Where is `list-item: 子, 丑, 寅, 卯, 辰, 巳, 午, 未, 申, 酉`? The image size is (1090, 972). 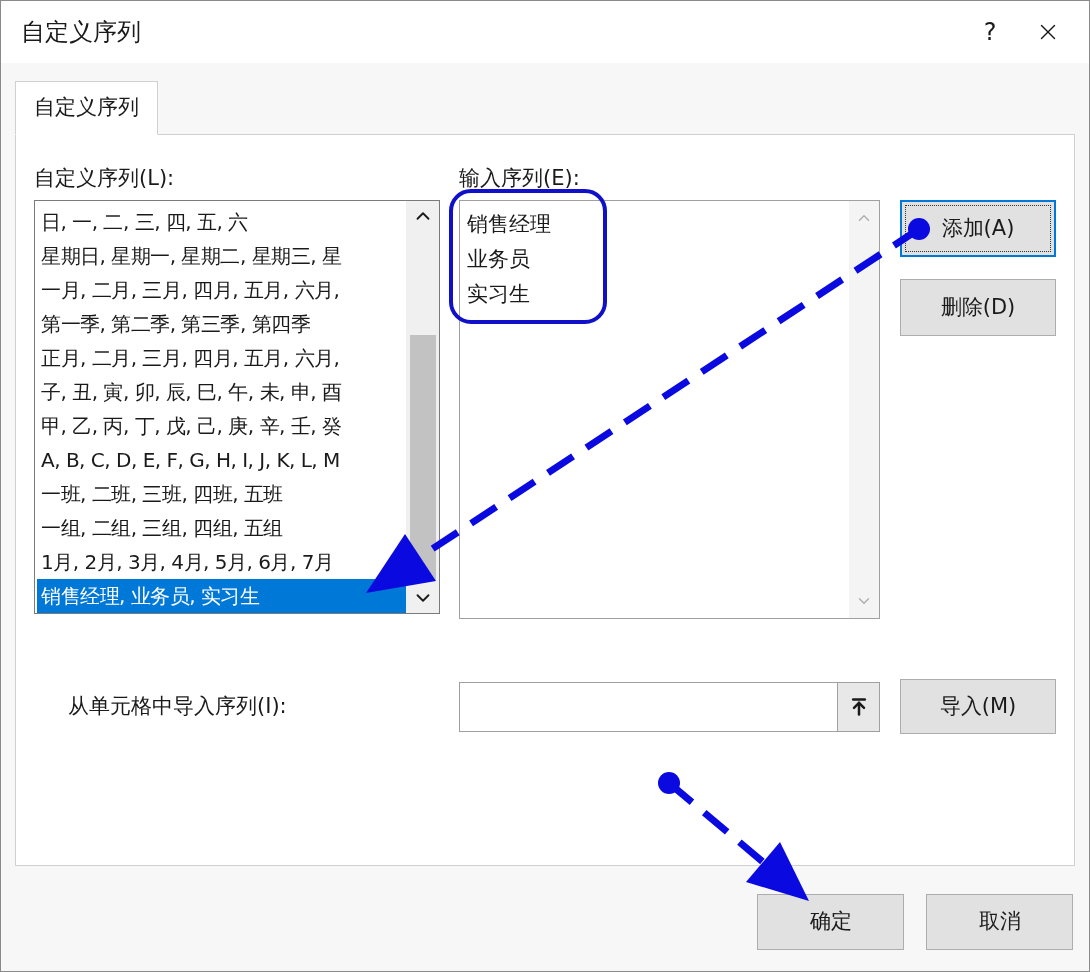 list-item: 子, 丑, 寅, 卯, 辰, 巳, 午, 未, 申, 酉 is located at coordinates (189, 392).